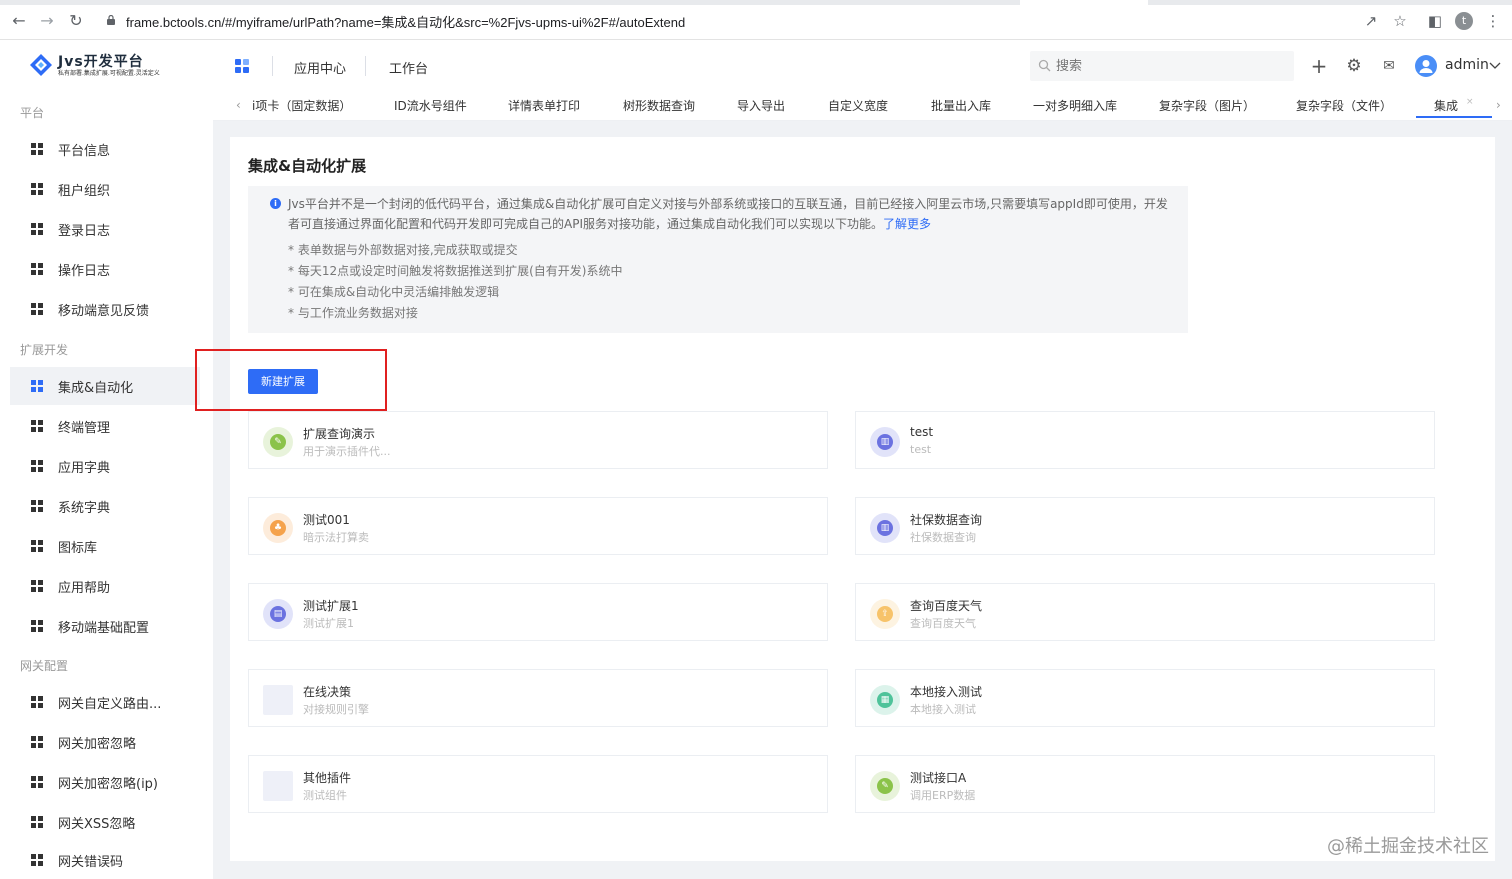 This screenshot has height=879, width=1512. What do you see at coordinates (105, 626) in the screenshot?
I see `sidebar-item: 移动端基础配置` at bounding box center [105, 626].